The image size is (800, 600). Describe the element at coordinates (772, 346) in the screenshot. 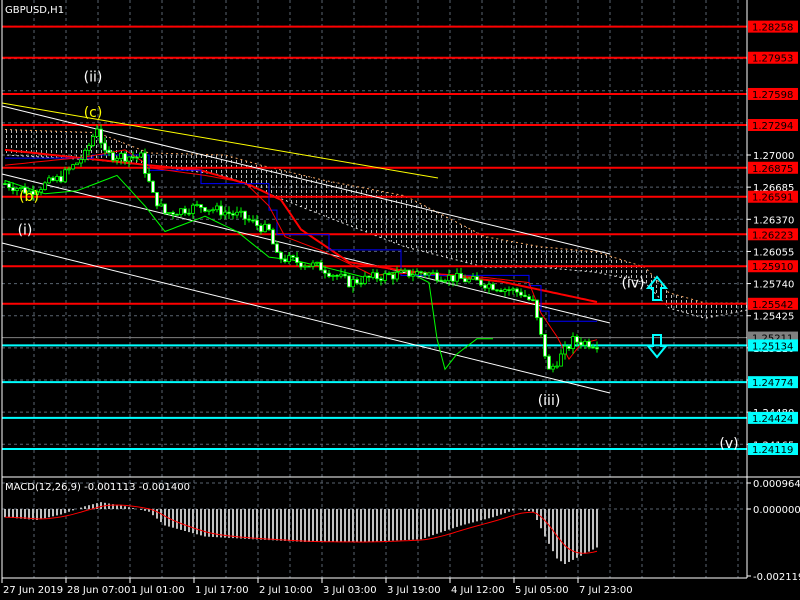

I see `support-level-label: 1.25134` at that location.